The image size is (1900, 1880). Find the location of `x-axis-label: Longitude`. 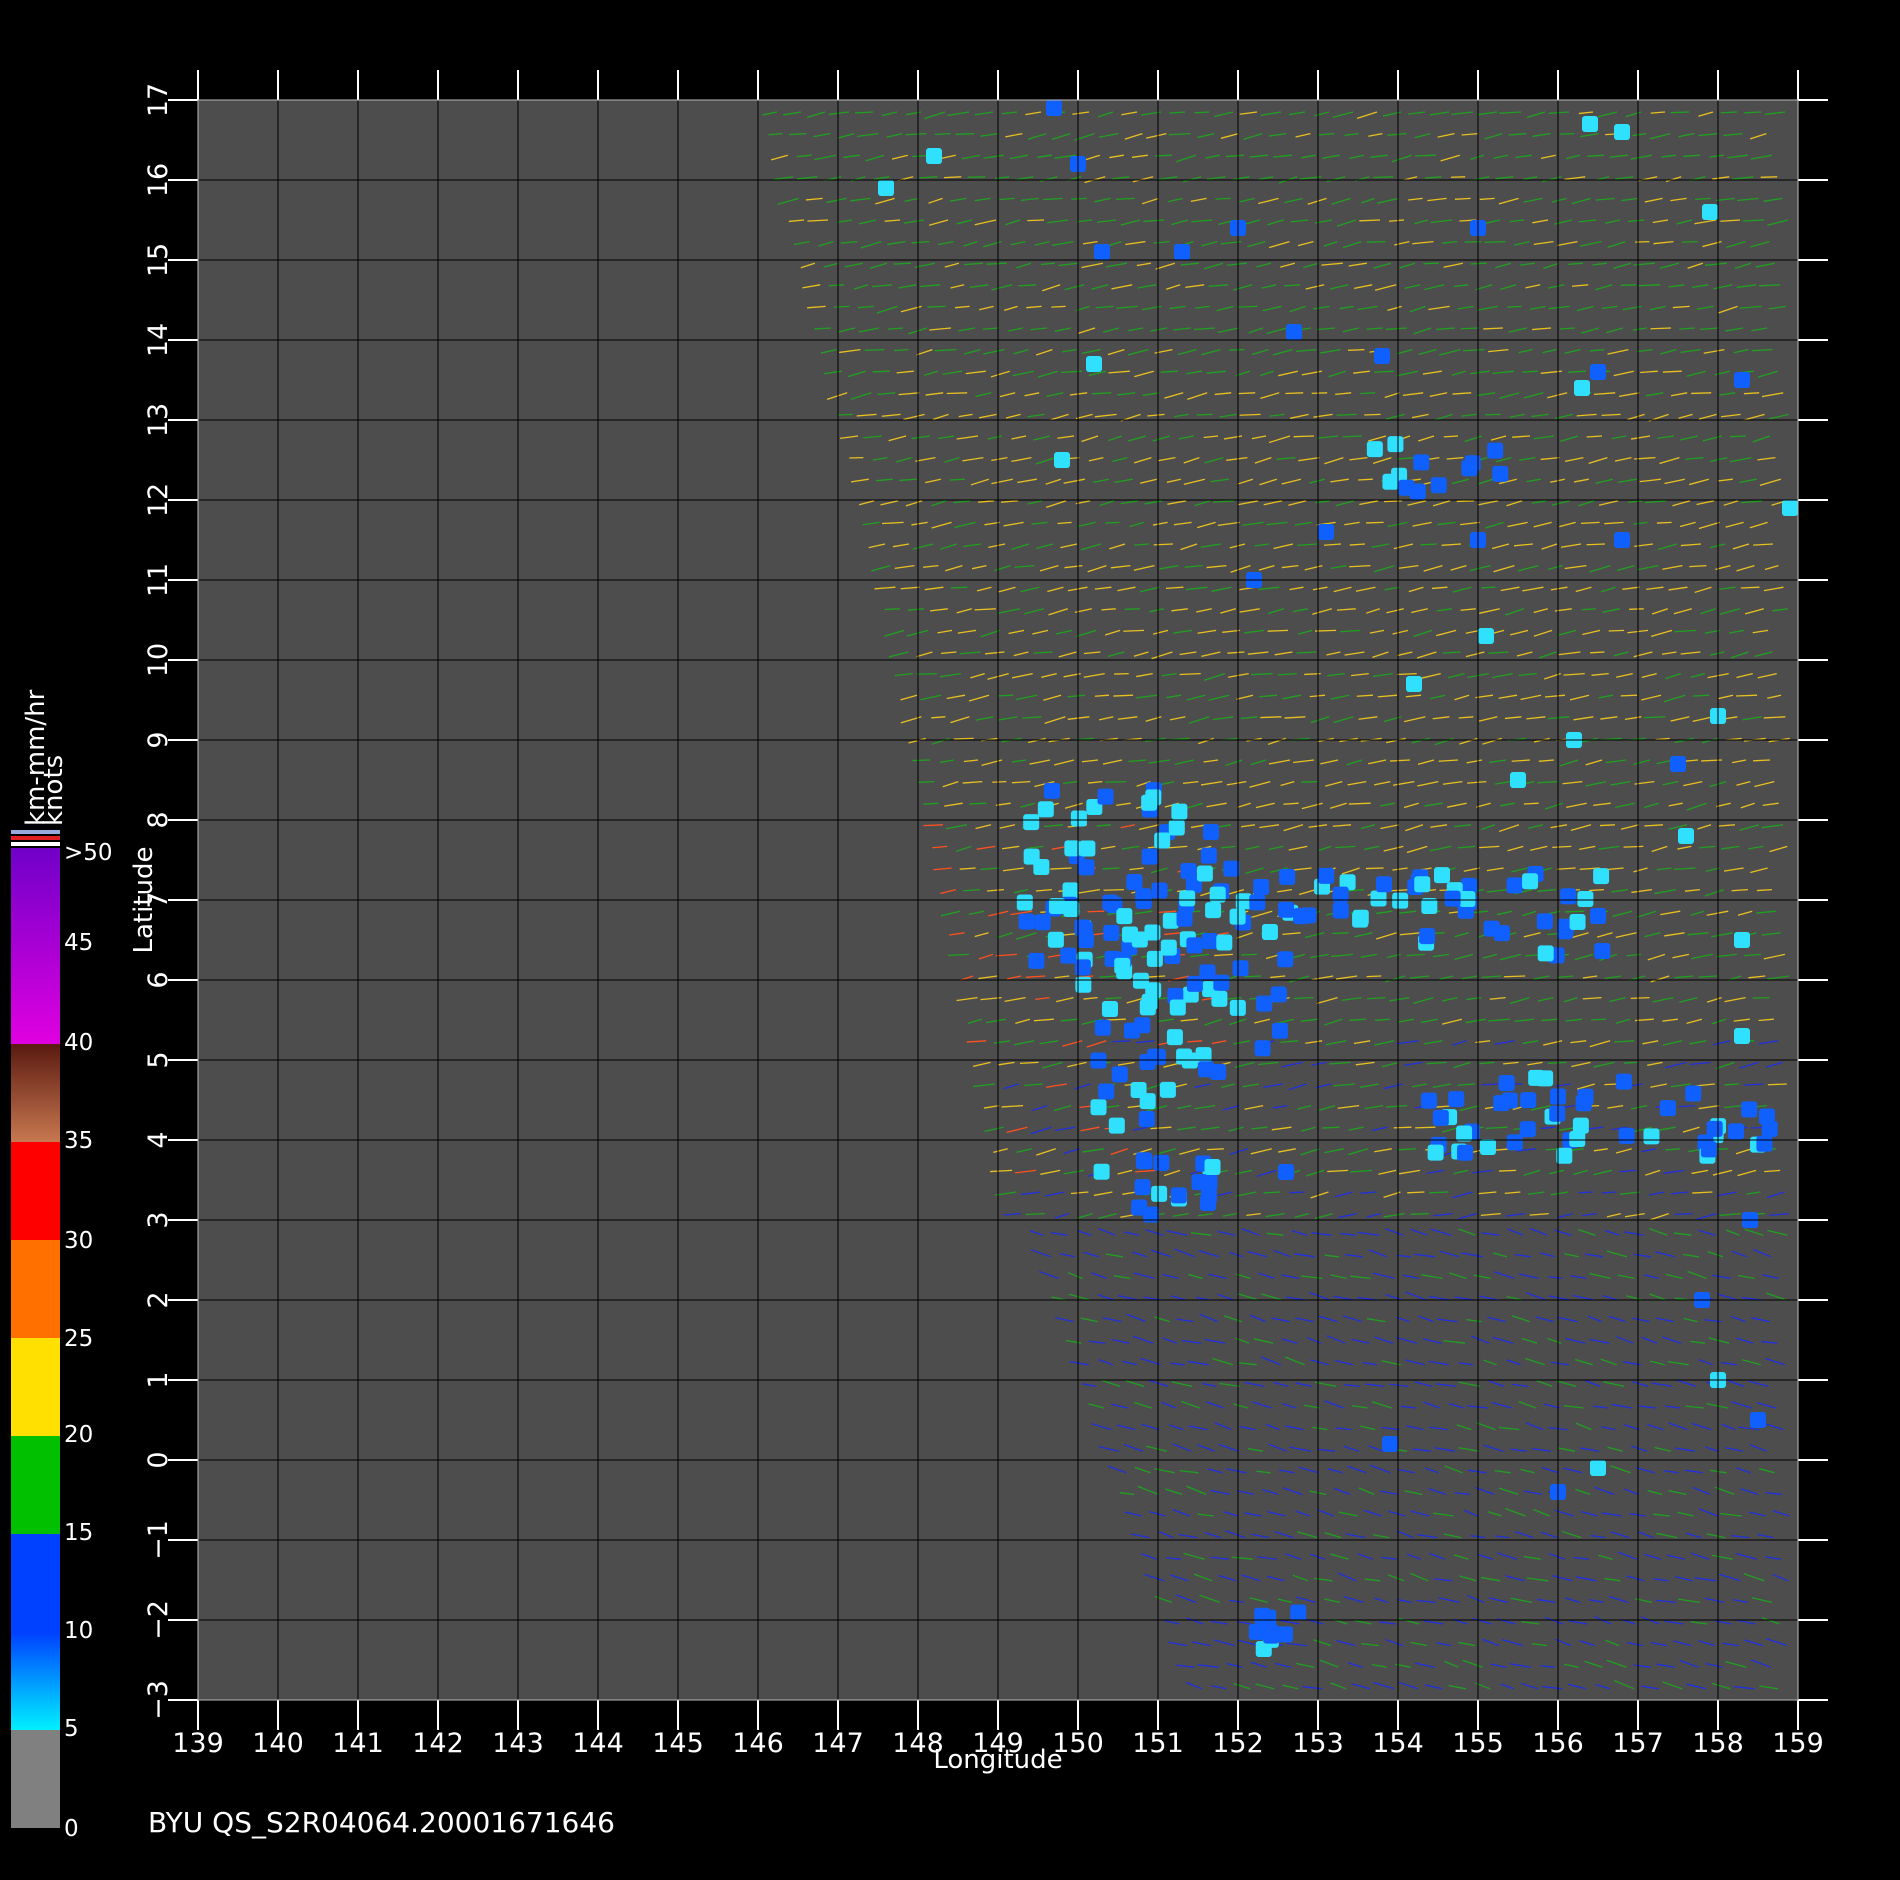

x-axis-label: Longitude is located at coordinates (997, 1760).